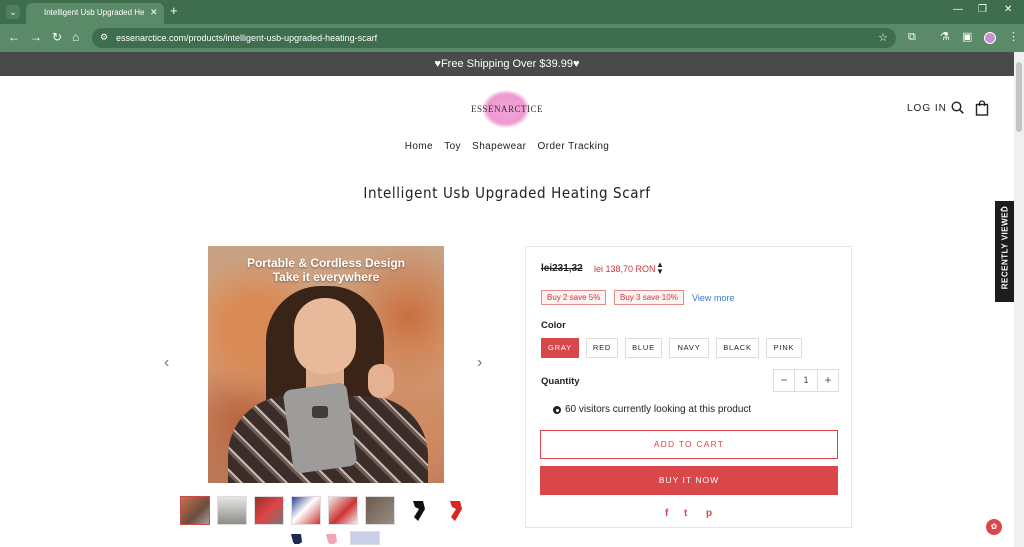 This screenshot has height=547, width=1024. Describe the element at coordinates (945, 37) in the screenshot. I see `labs-flask-icon: ⚗` at that location.